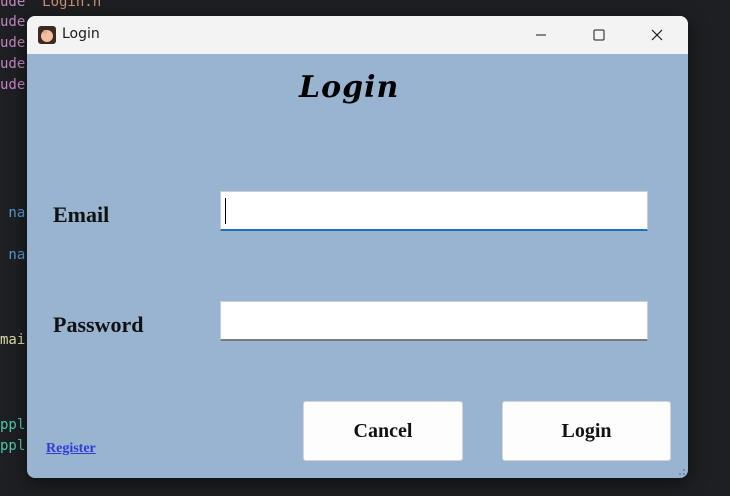 The image size is (730, 496). Describe the element at coordinates (225, 211) in the screenshot. I see `text-caret` at that location.